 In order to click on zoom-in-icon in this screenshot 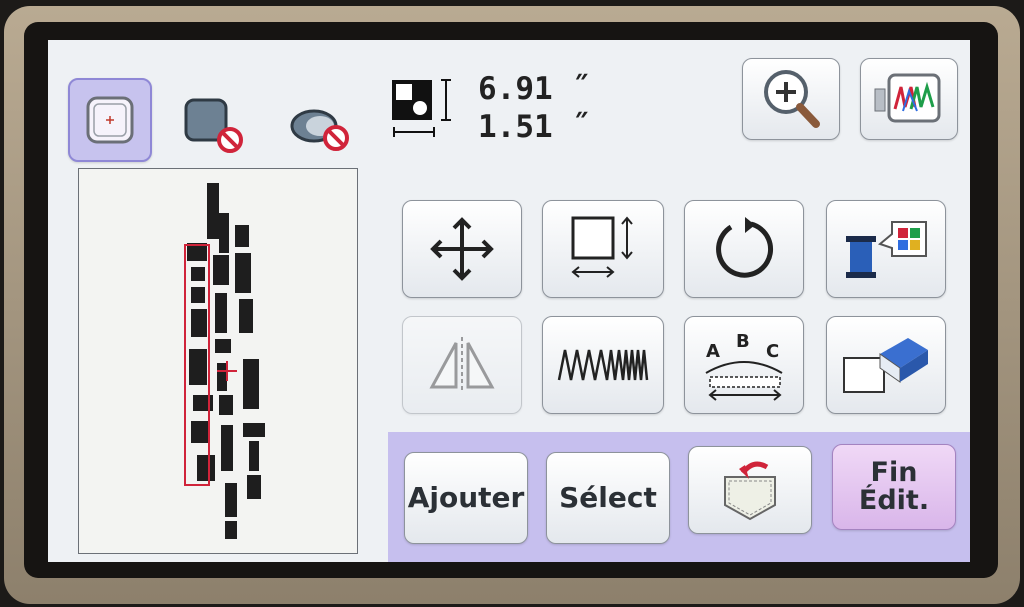, I will do `click(792, 99)`.